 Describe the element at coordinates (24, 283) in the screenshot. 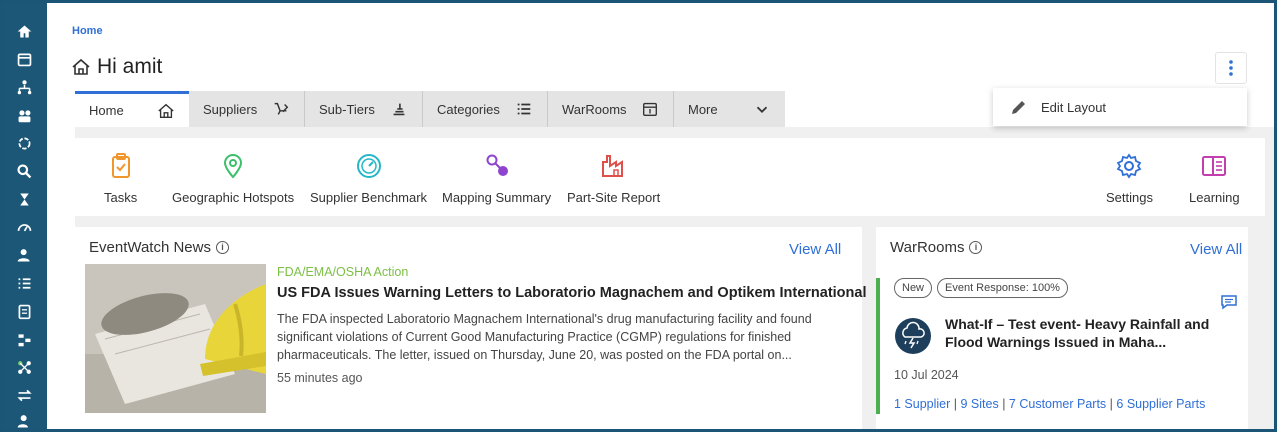

I see `checklist-icon` at that location.